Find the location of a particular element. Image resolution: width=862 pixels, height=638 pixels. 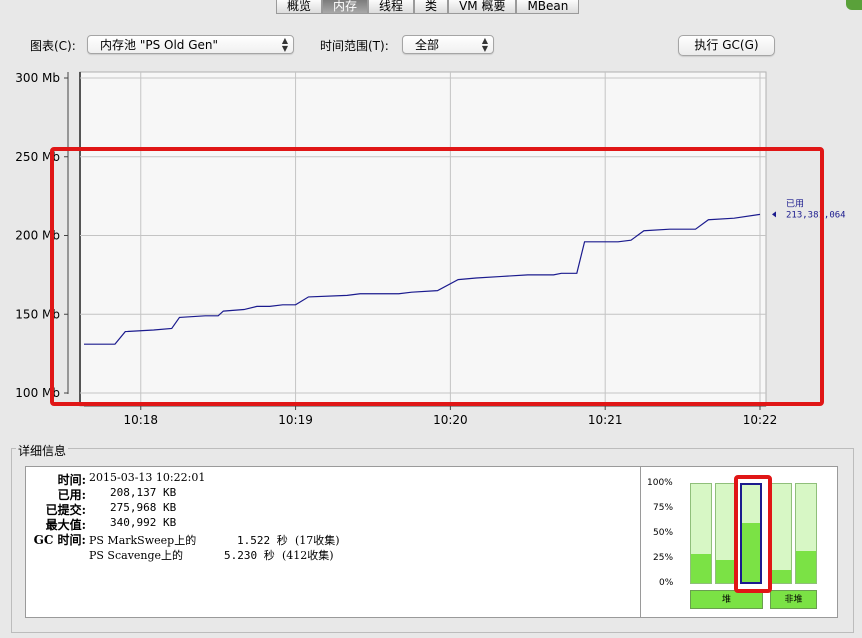

pool-tick: 50% is located at coordinates (663, 533).